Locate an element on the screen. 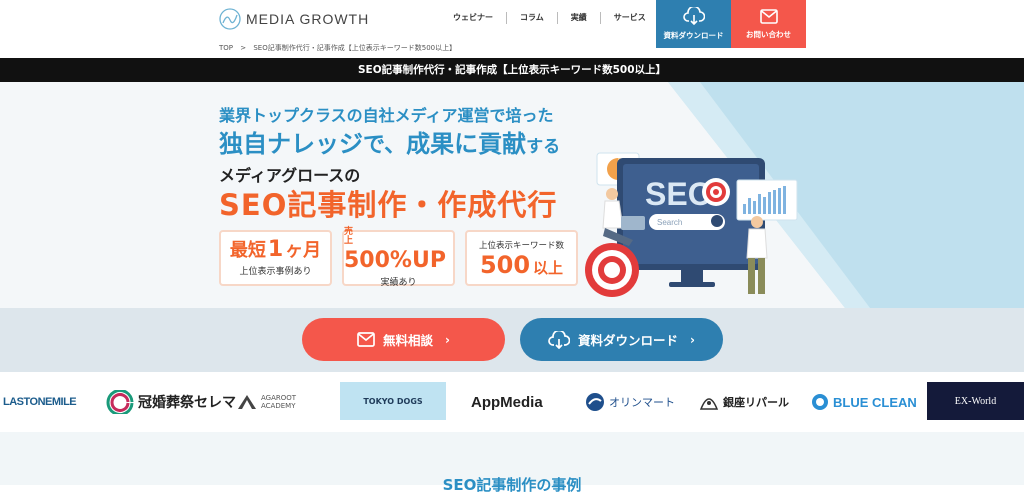 The height and width of the screenshot is (495, 1024). badge-3-main: 500 以上 is located at coordinates (521, 265).